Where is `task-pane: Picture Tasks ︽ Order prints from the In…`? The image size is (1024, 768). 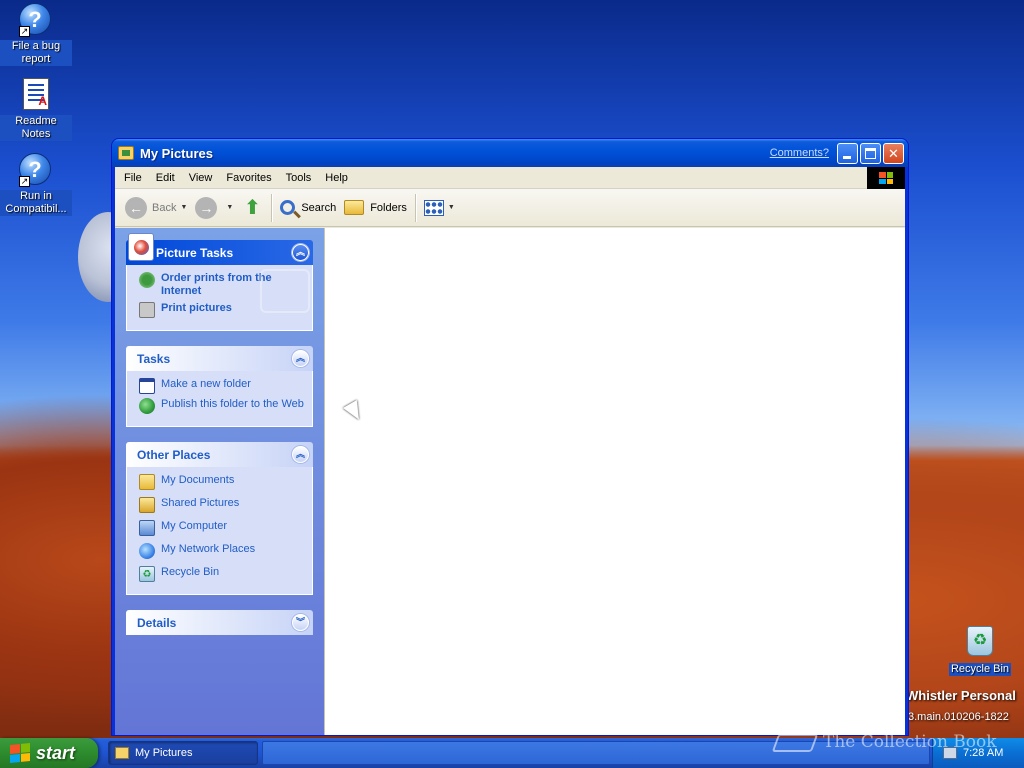 task-pane: Picture Tasks ︽ Order prints from the In… is located at coordinates (219, 481).